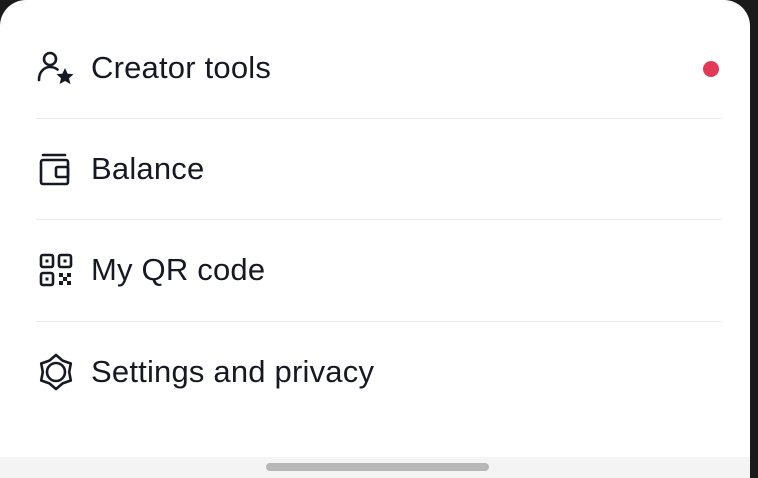  Describe the element at coordinates (711, 69) in the screenshot. I see `notification-dot` at that location.